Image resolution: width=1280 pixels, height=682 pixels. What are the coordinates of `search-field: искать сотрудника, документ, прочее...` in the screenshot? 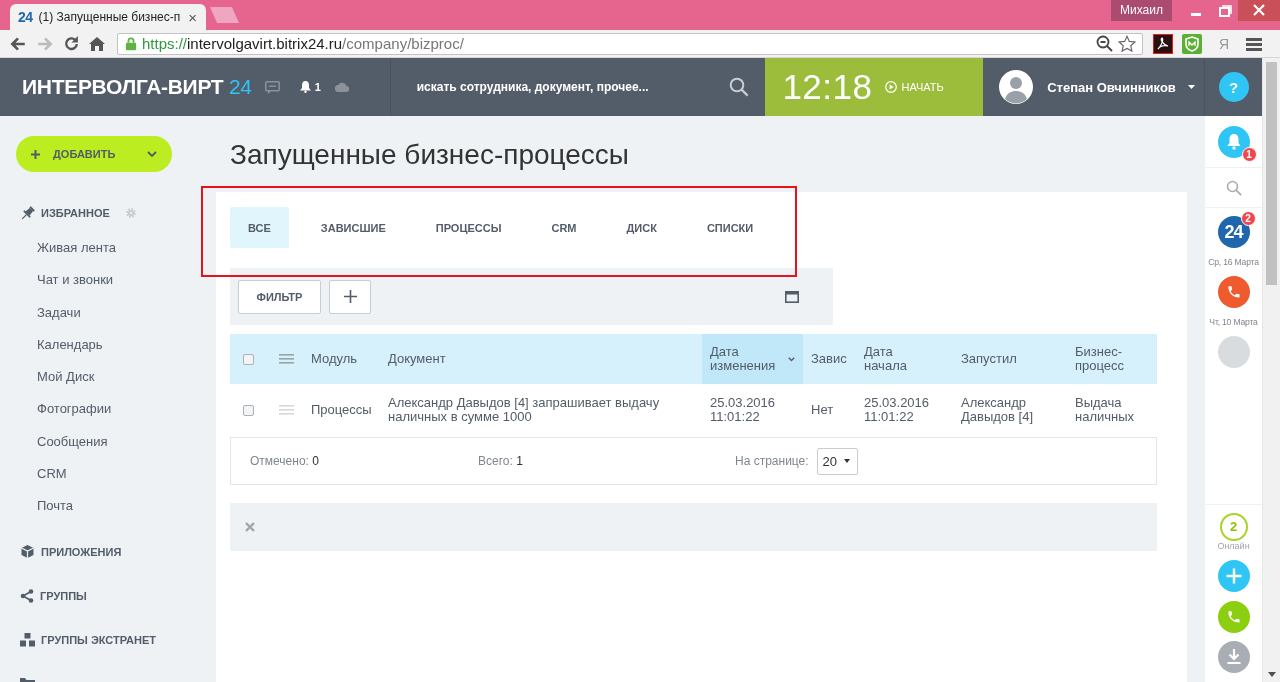 It's located at (566, 87).